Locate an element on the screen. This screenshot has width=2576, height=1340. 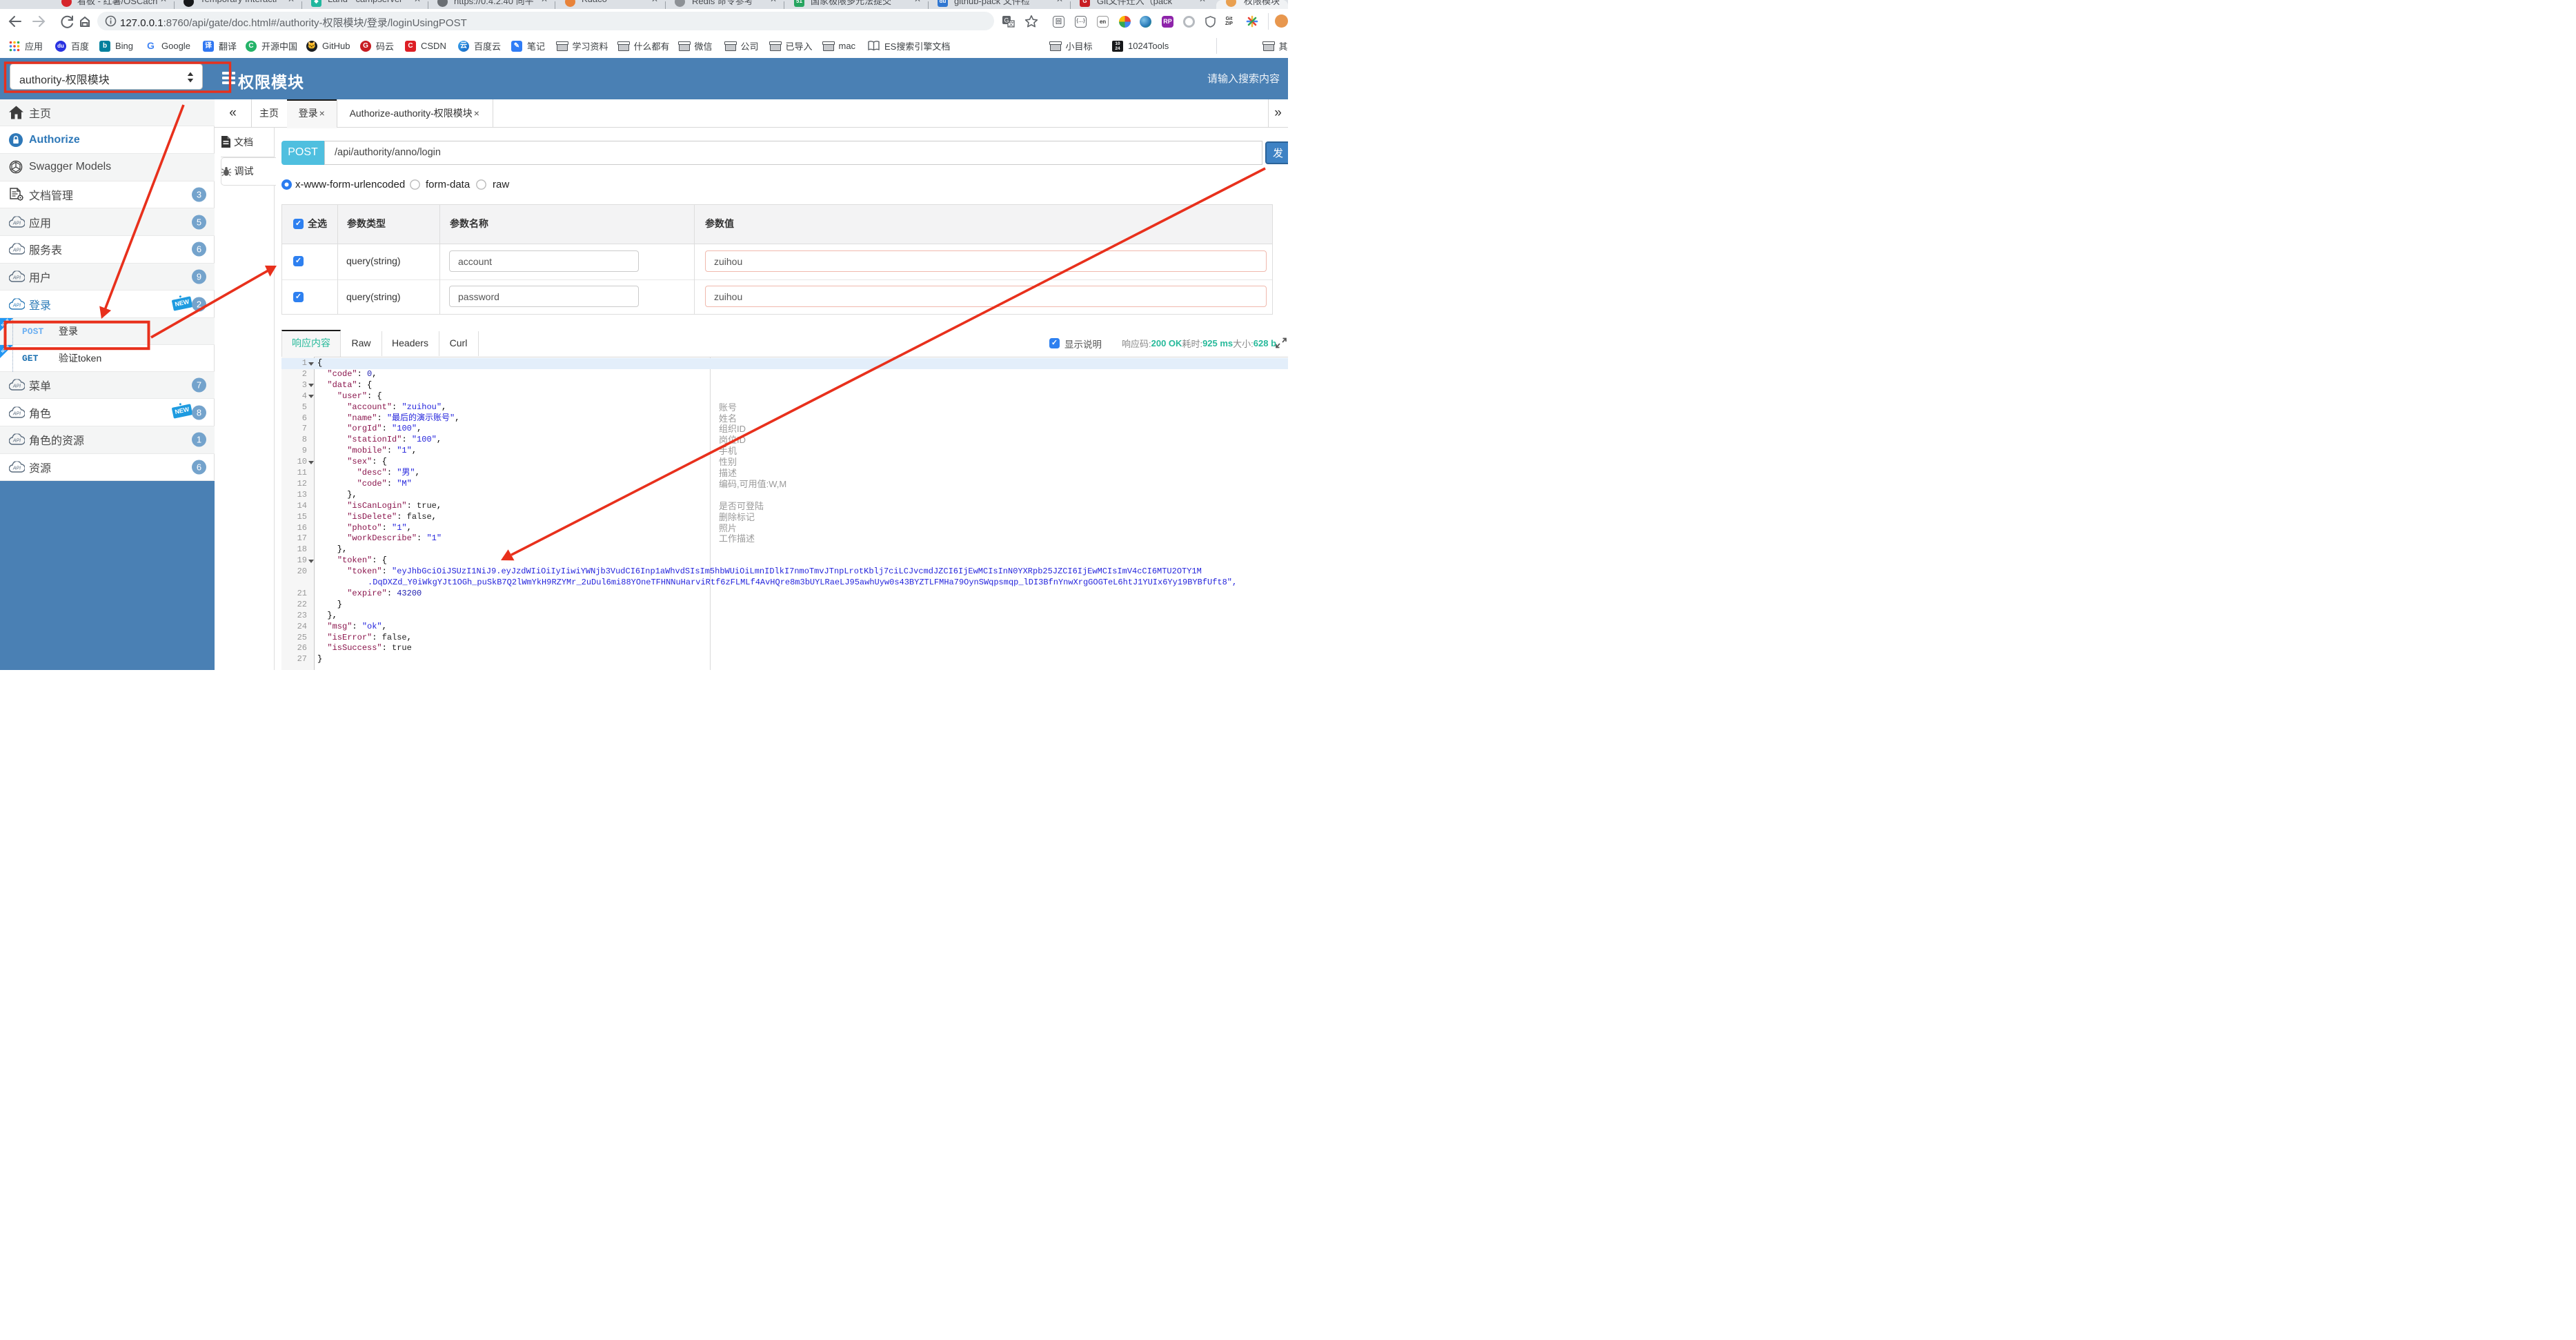
svg-text: 文 is located at coordinates (1011, 24).